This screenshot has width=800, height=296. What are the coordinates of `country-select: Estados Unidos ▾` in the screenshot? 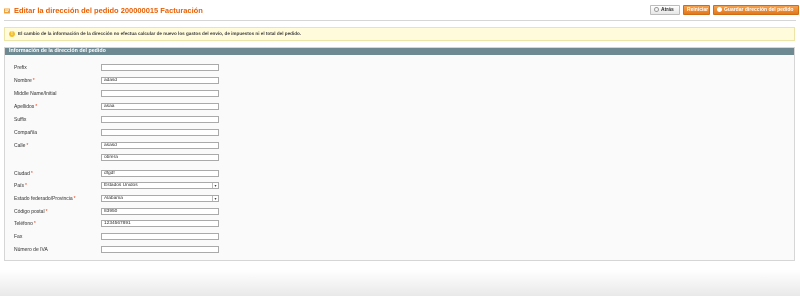 It's located at (160, 185).